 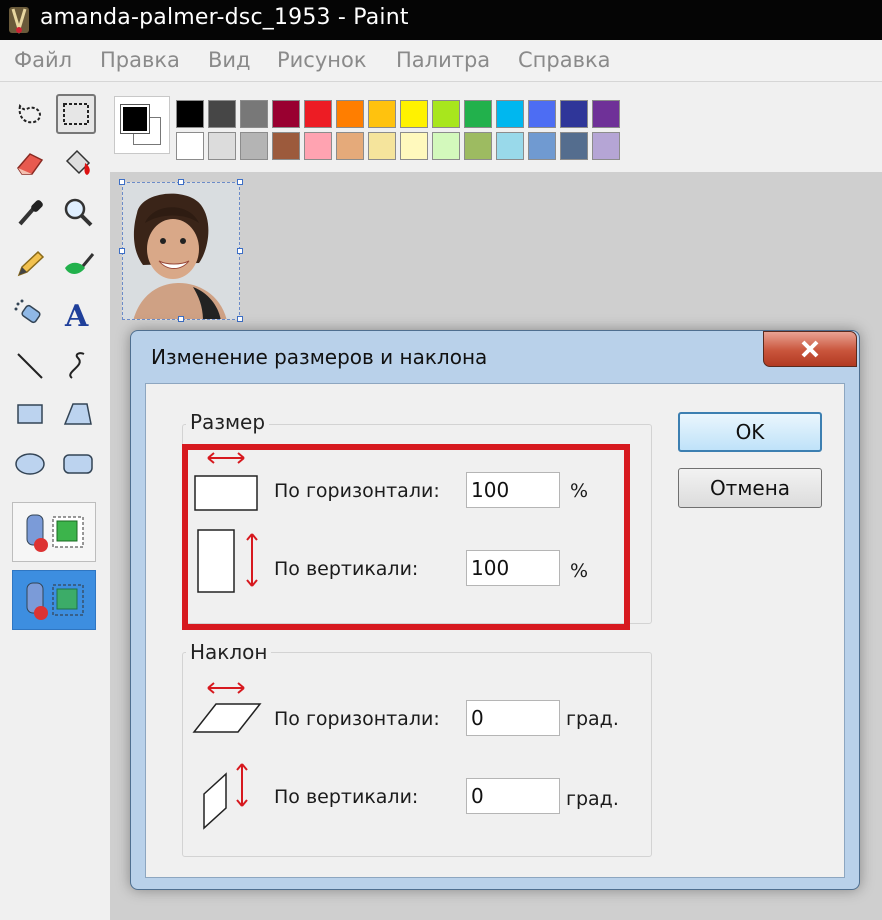 What do you see at coordinates (140, 60) in the screenshot?
I see `menu-edit: Правка` at bounding box center [140, 60].